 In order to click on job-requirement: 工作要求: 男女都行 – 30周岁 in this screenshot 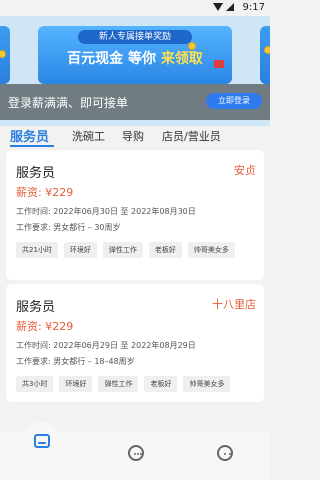, I will do `click(68, 227)`.